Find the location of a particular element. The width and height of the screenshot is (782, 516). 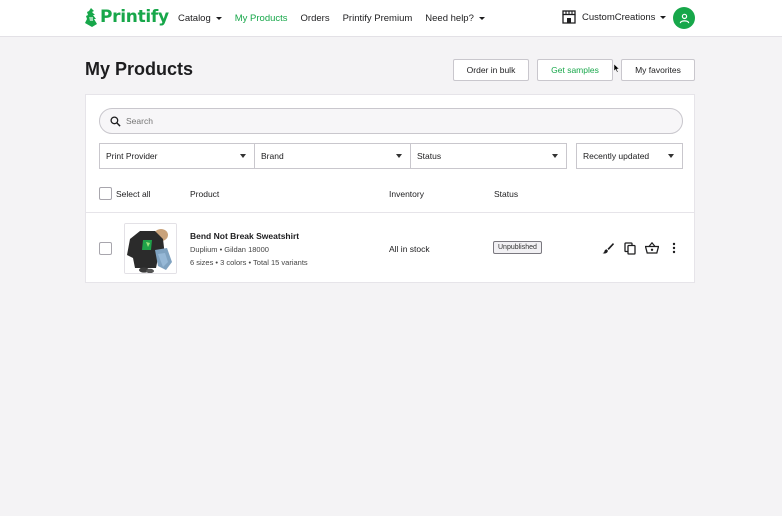

order-in-bulk-button: Order in bulk is located at coordinates (491, 70).